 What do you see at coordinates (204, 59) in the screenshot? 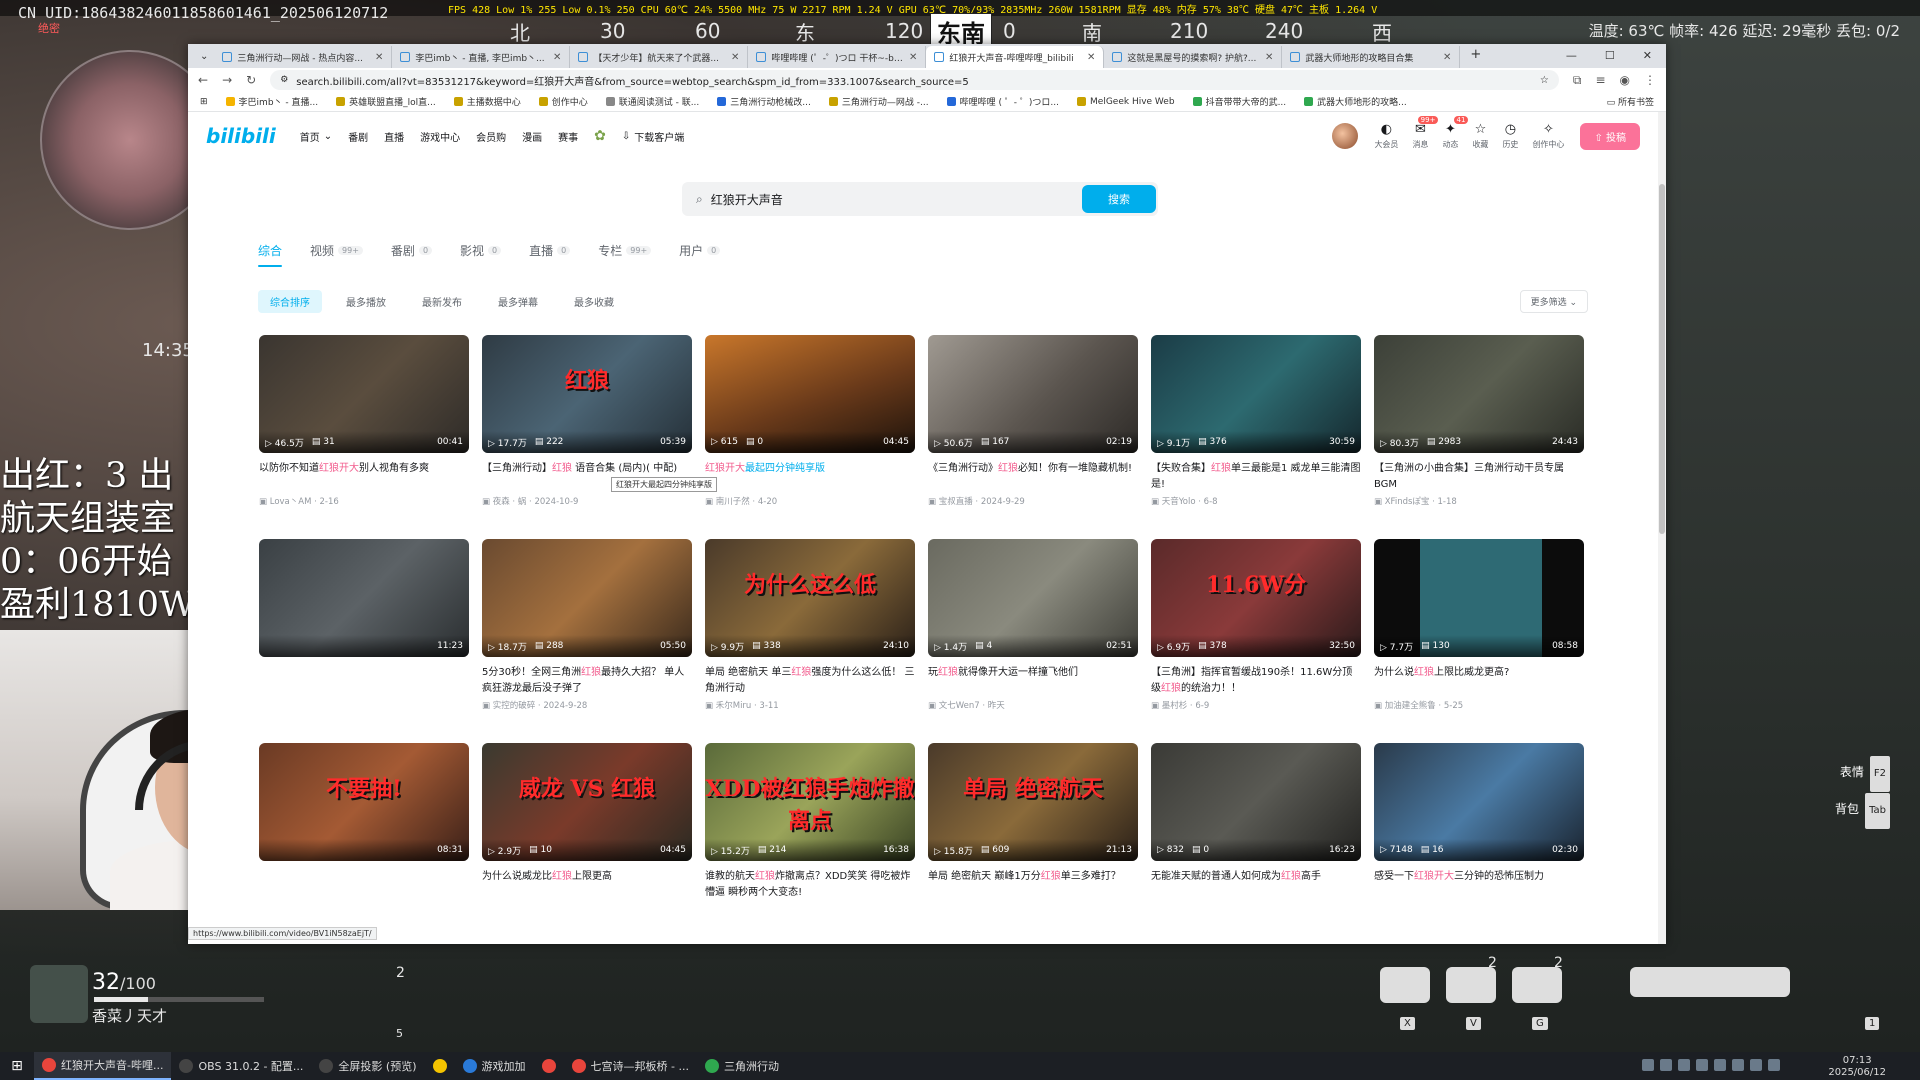
I see `tab-search-icon: ⌄` at bounding box center [204, 59].